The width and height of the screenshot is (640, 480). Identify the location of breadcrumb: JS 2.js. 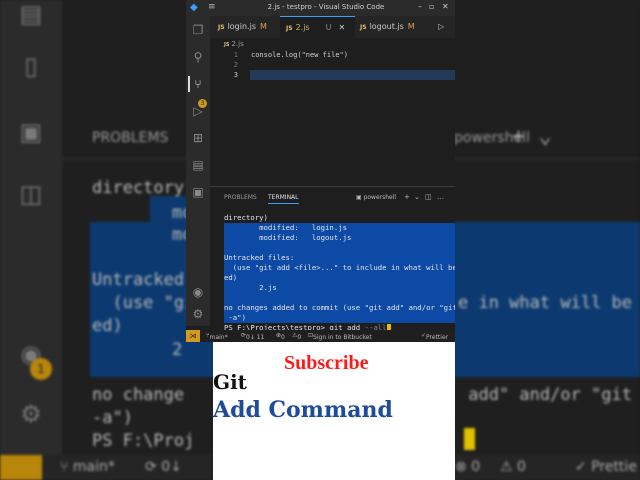
(234, 44).